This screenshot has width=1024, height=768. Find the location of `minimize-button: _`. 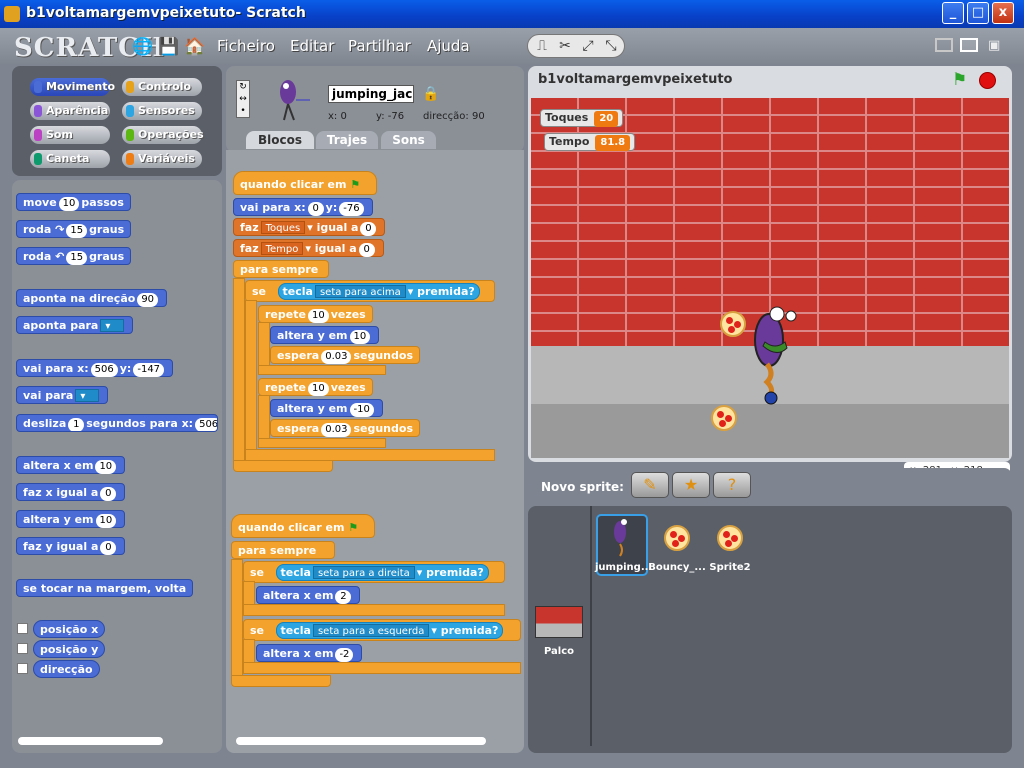

minimize-button: _ is located at coordinates (953, 13).